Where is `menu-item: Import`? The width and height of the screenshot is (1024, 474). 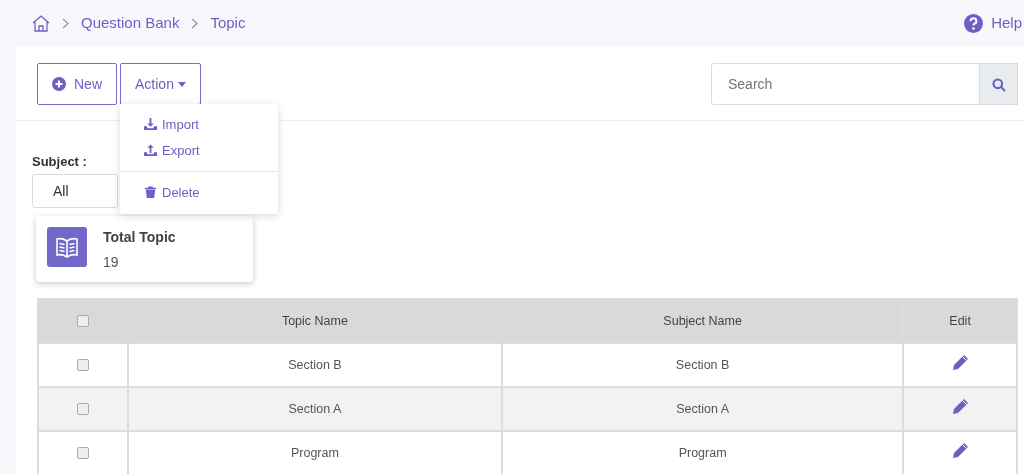
menu-item: Import is located at coordinates (199, 125).